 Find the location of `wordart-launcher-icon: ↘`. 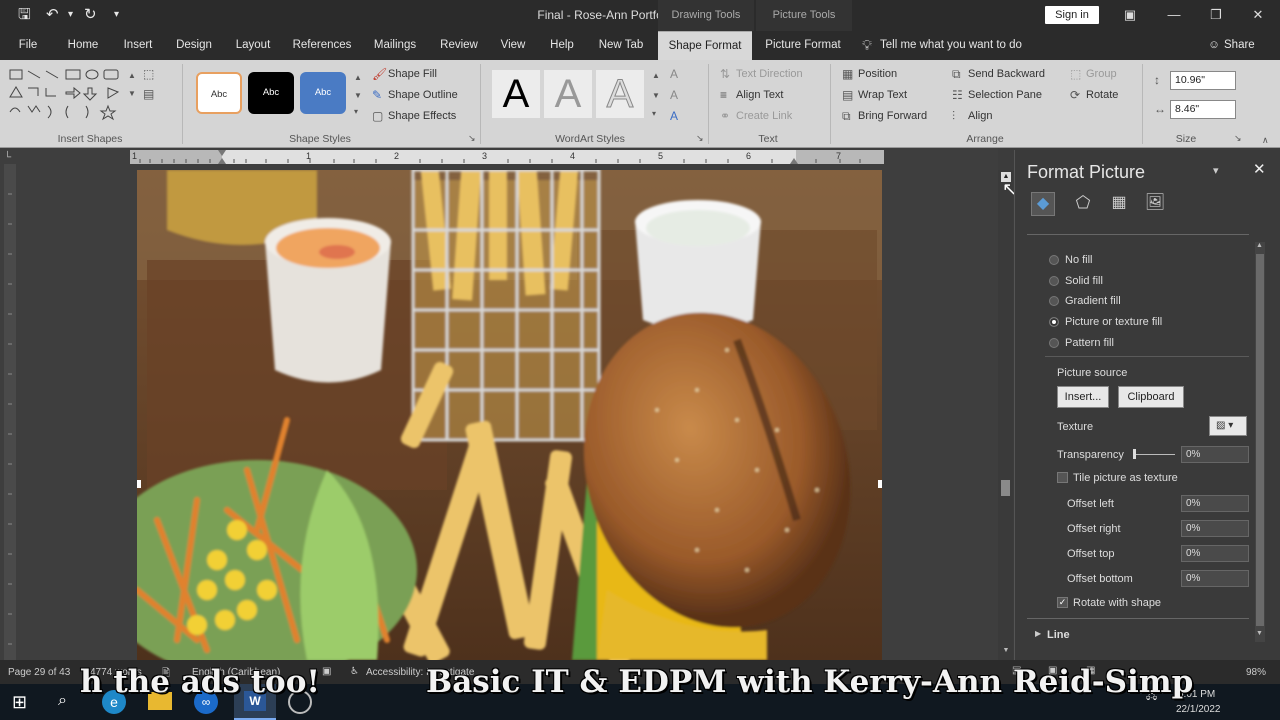

wordart-launcher-icon: ↘ is located at coordinates (700, 138).